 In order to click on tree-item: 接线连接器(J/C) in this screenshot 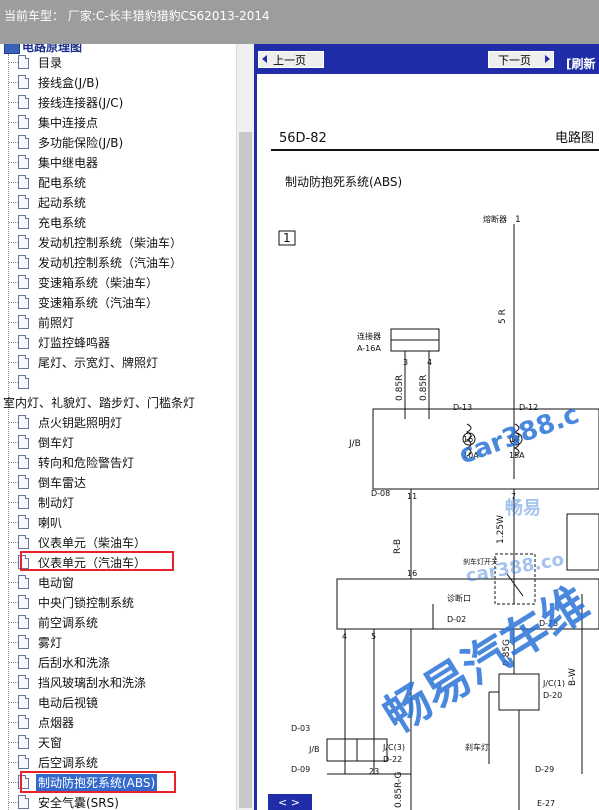, I will do `click(118, 102)`.